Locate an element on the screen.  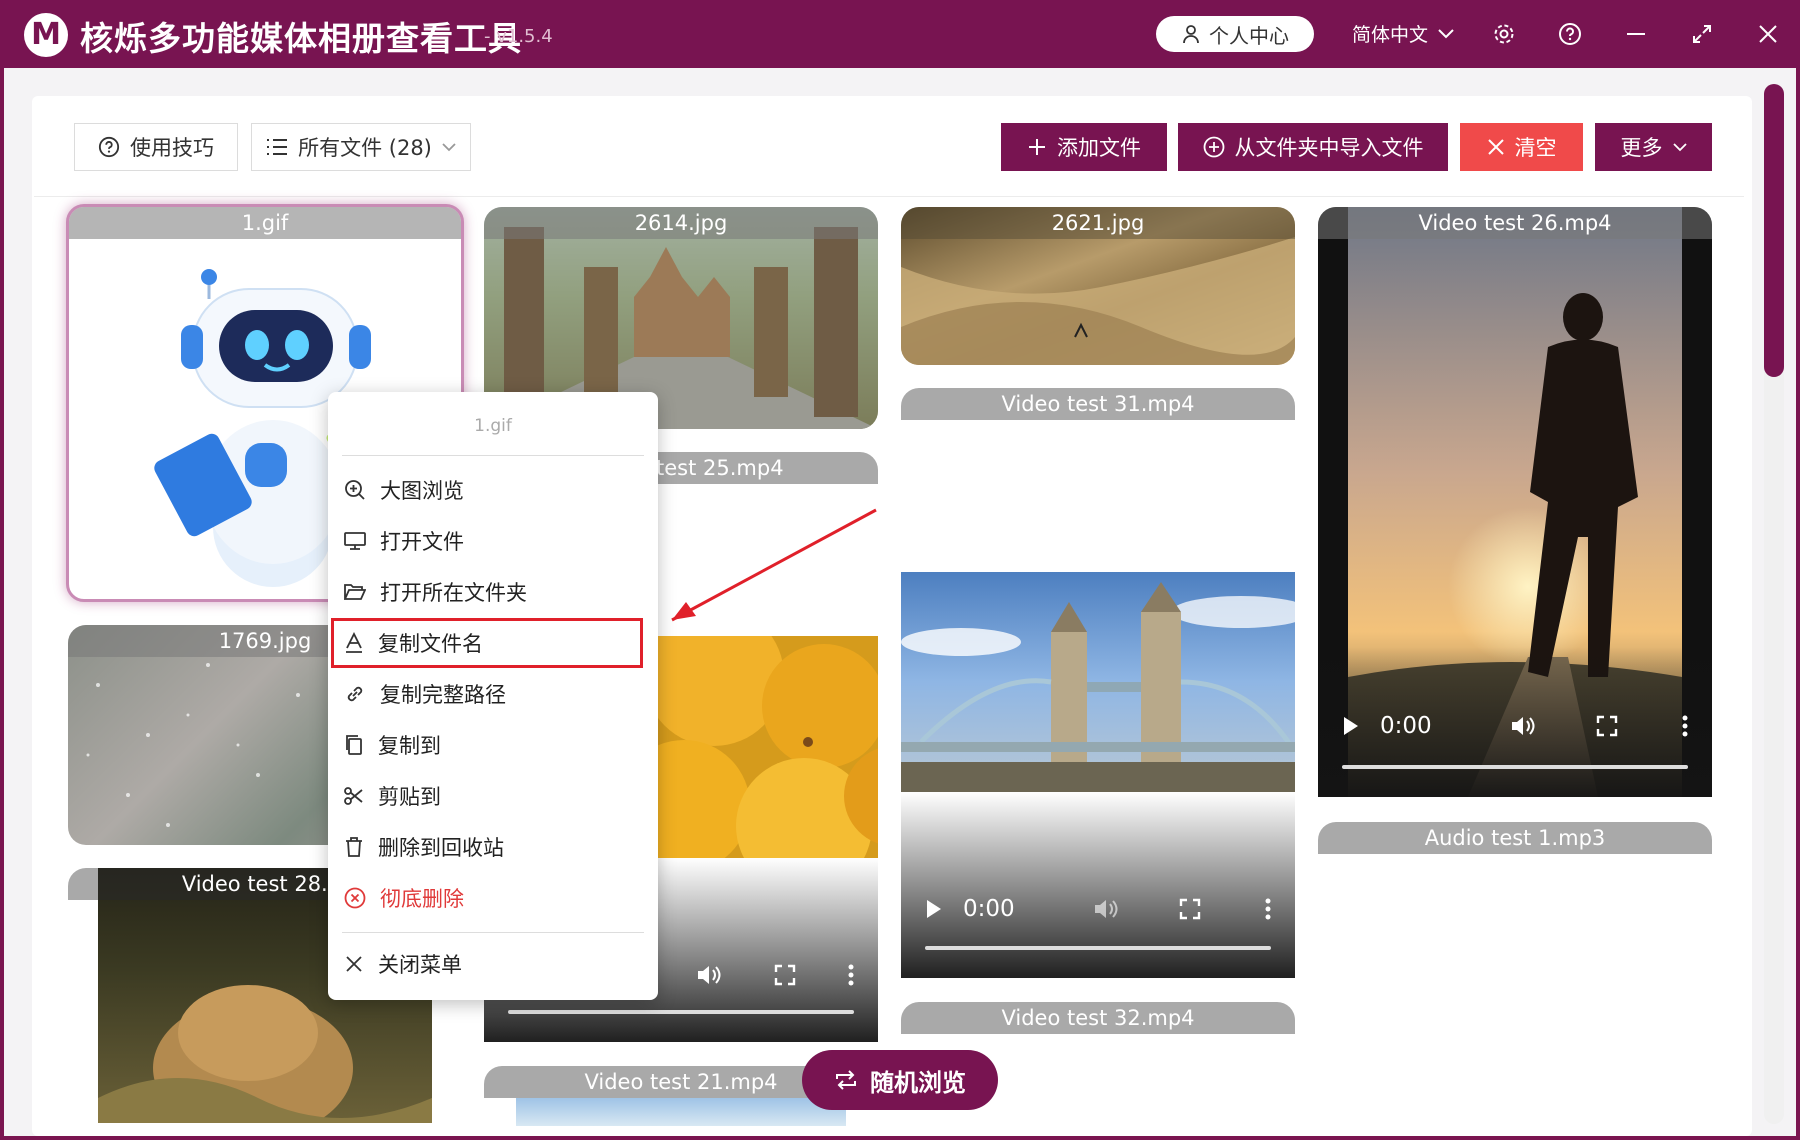
plus-icon is located at coordinates (1037, 147).